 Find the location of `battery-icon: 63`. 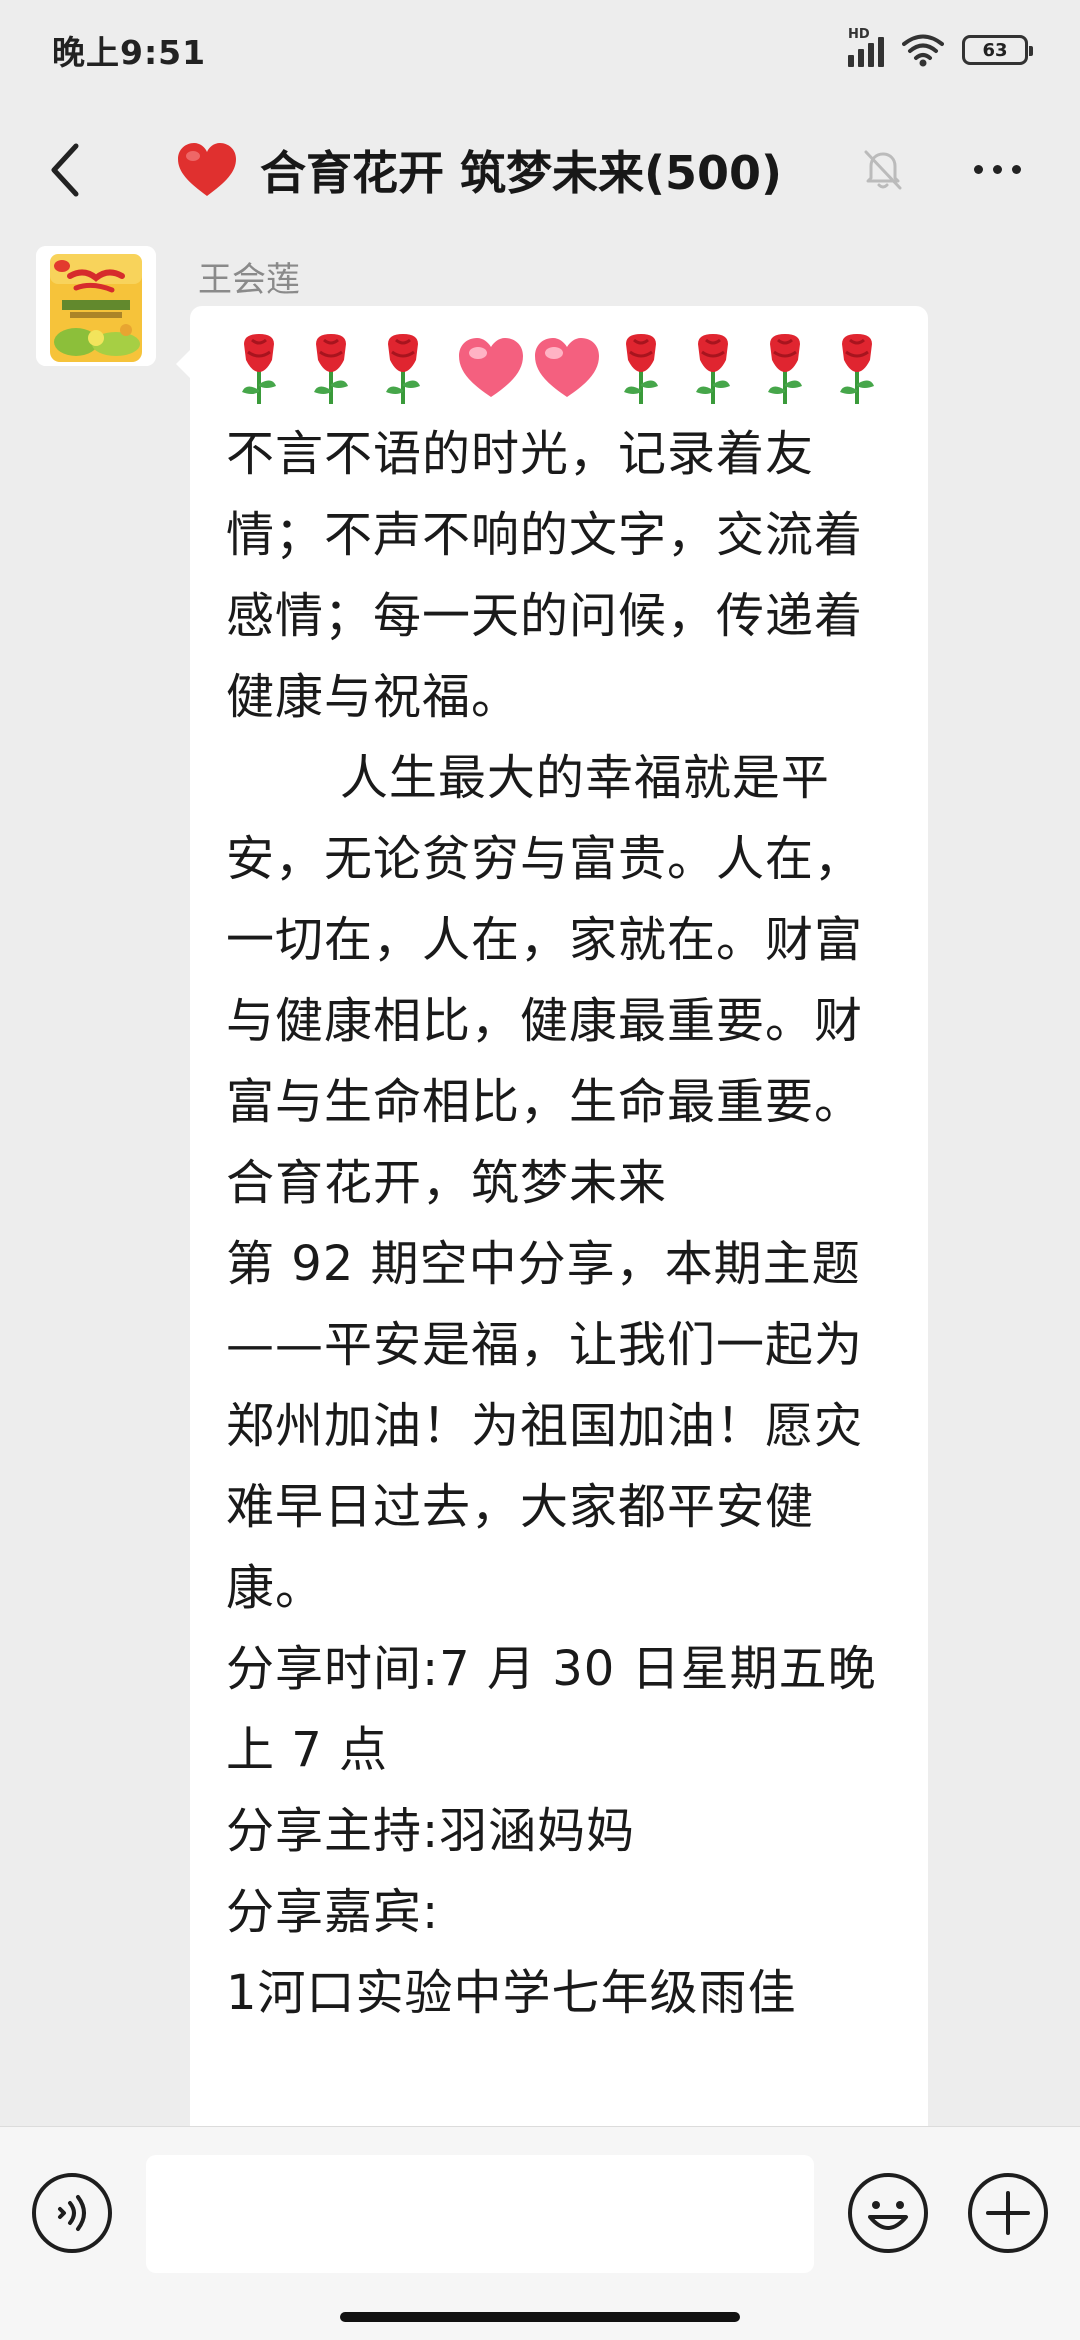

battery-icon: 63 is located at coordinates (997, 50).